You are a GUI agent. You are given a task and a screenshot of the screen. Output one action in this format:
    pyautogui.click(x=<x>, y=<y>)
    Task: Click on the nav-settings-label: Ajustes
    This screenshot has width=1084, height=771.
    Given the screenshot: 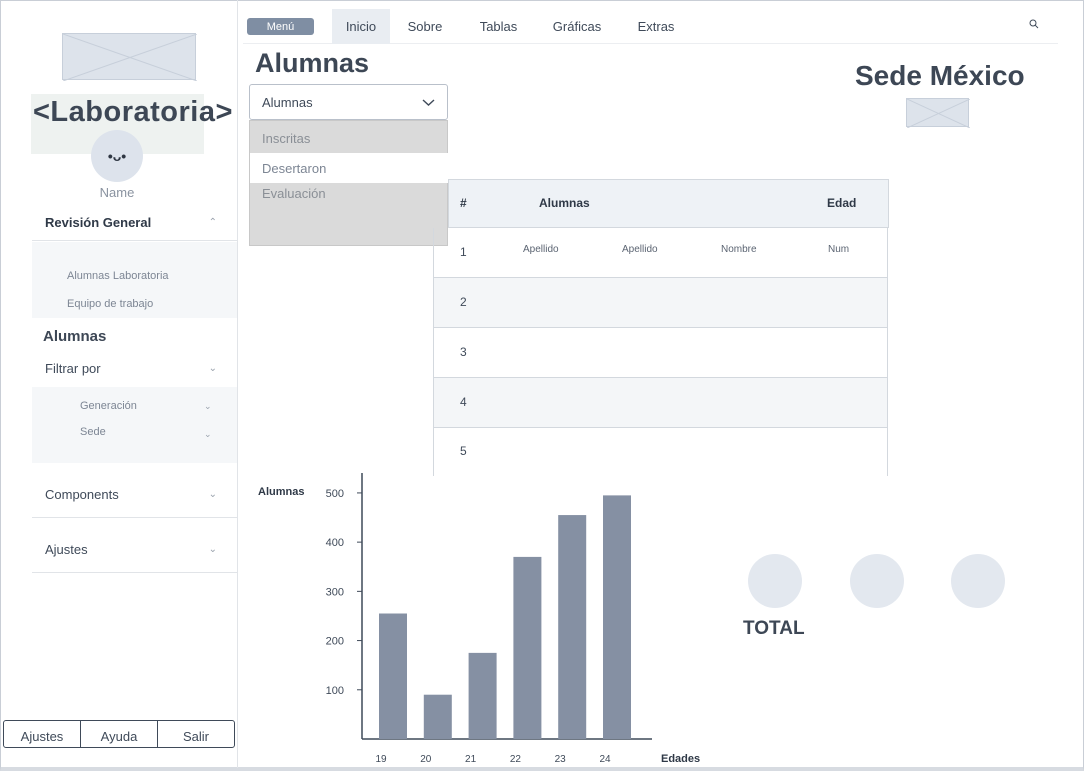 What is the action you would take?
    pyautogui.click(x=66, y=549)
    